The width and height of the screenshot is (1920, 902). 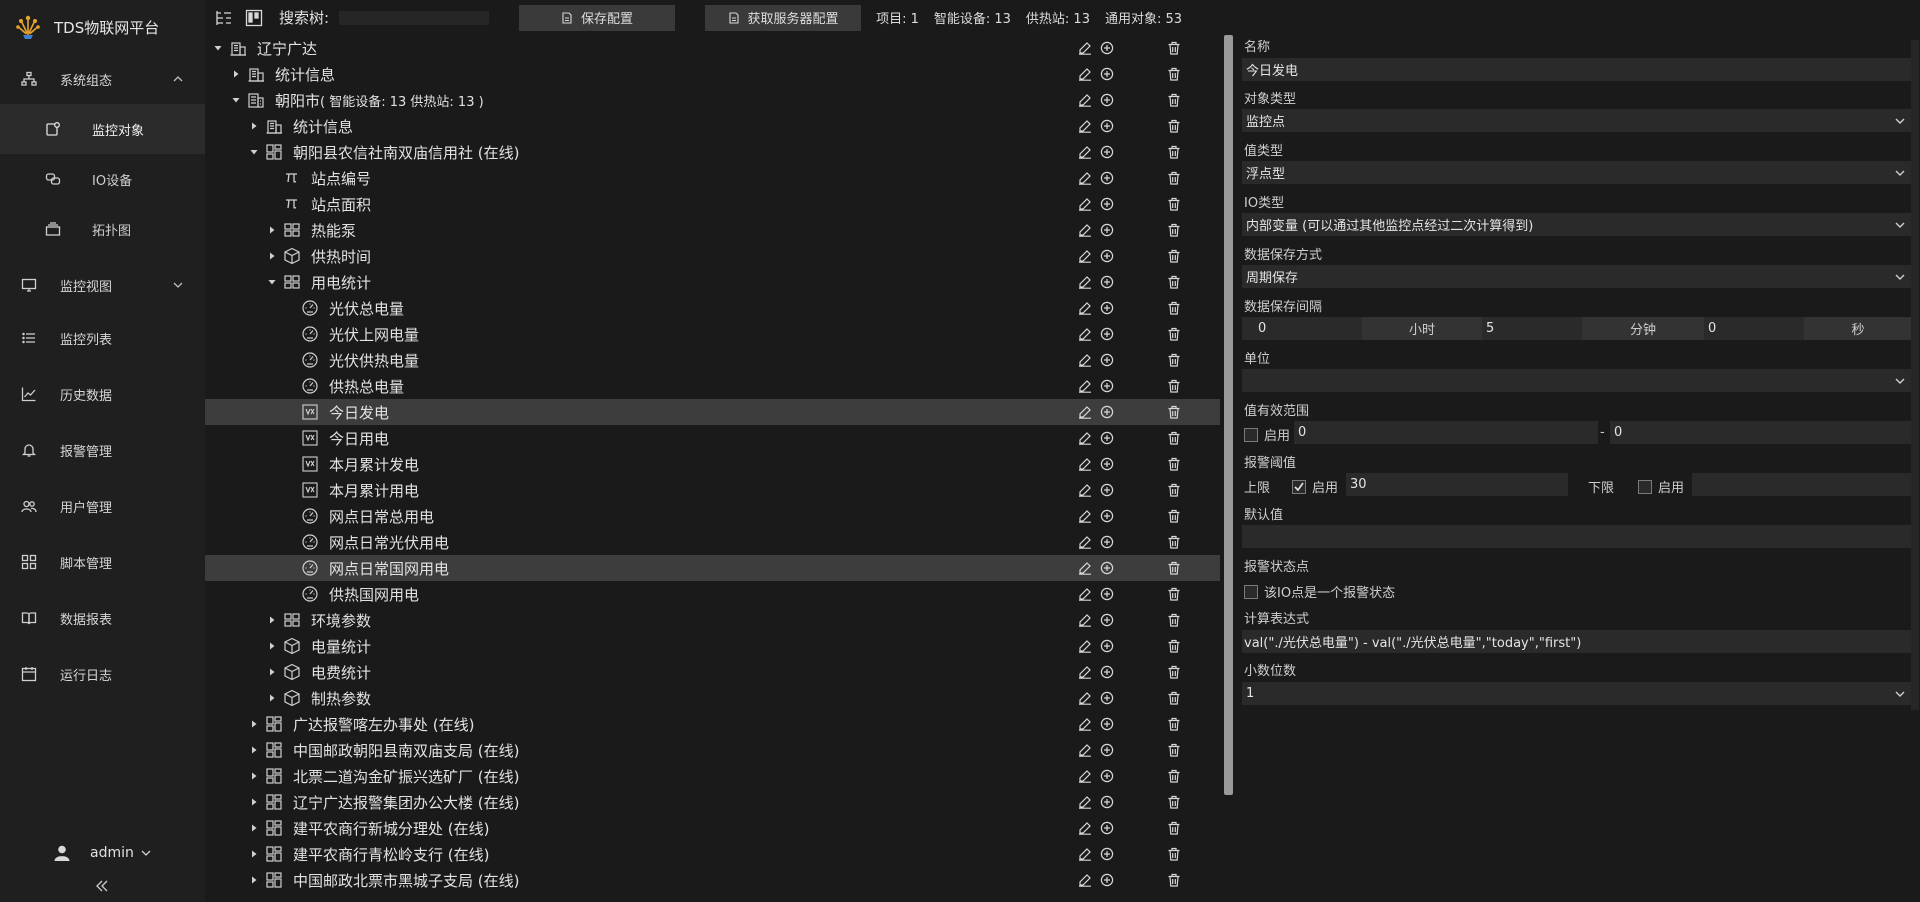 What do you see at coordinates (1446, 432) in the screenshot?
I see `valid-range-min-input: 0` at bounding box center [1446, 432].